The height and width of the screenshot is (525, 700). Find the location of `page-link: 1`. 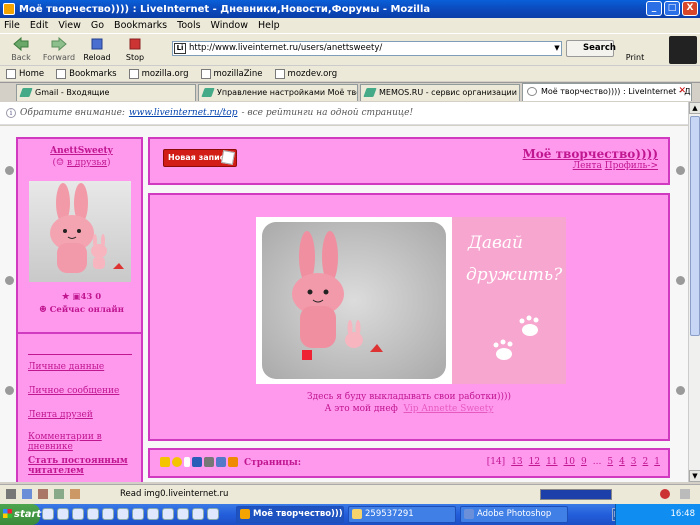

page-link: 1 is located at coordinates (657, 462).